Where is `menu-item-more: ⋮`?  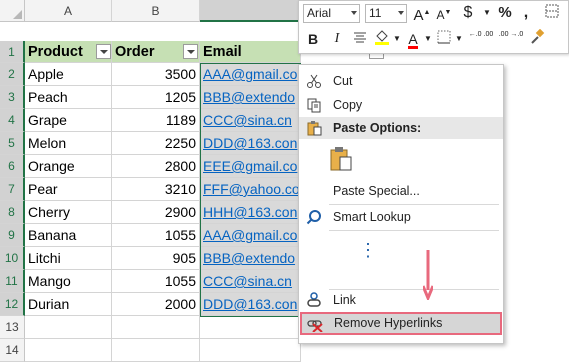
menu-item-more: ⋮ is located at coordinates (401, 252).